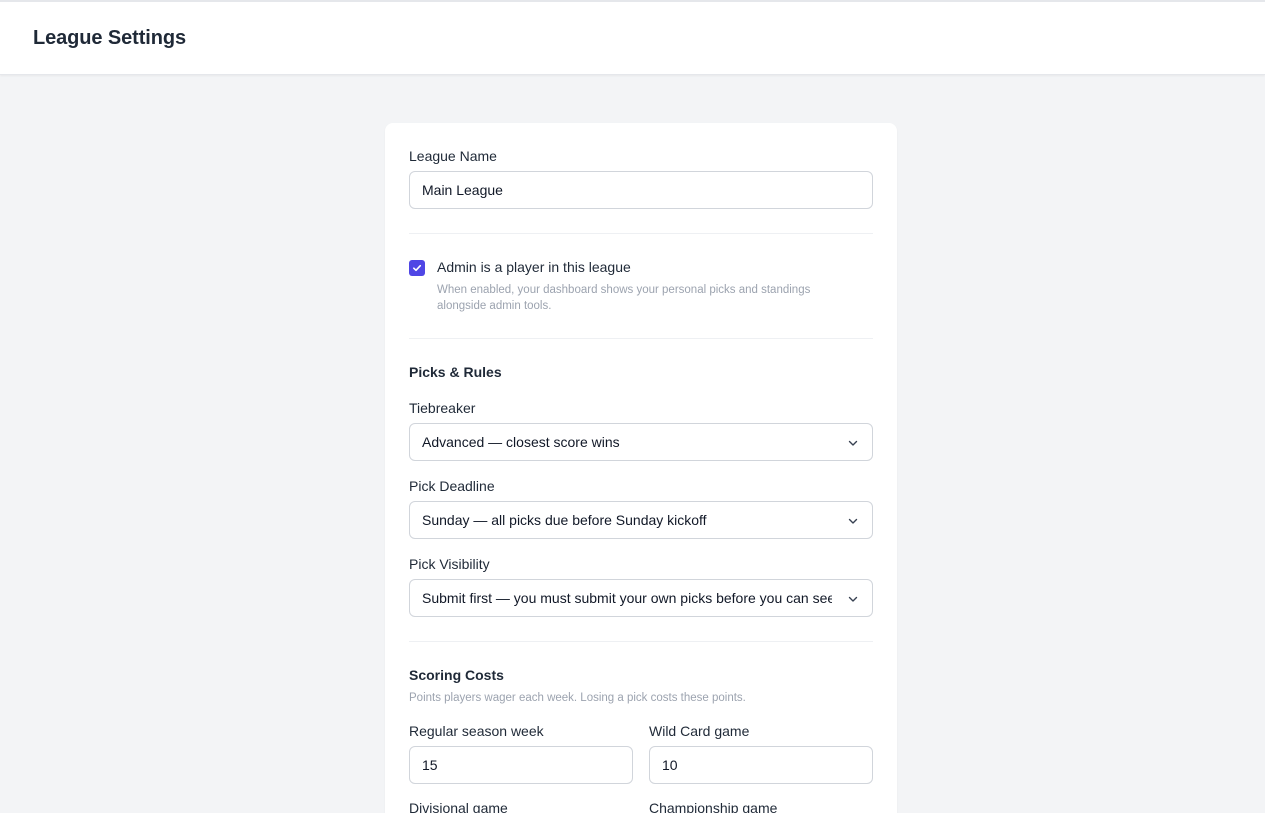 The image size is (1265, 813). Describe the element at coordinates (109, 38) in the screenshot. I see `page-title: League Settings` at that location.